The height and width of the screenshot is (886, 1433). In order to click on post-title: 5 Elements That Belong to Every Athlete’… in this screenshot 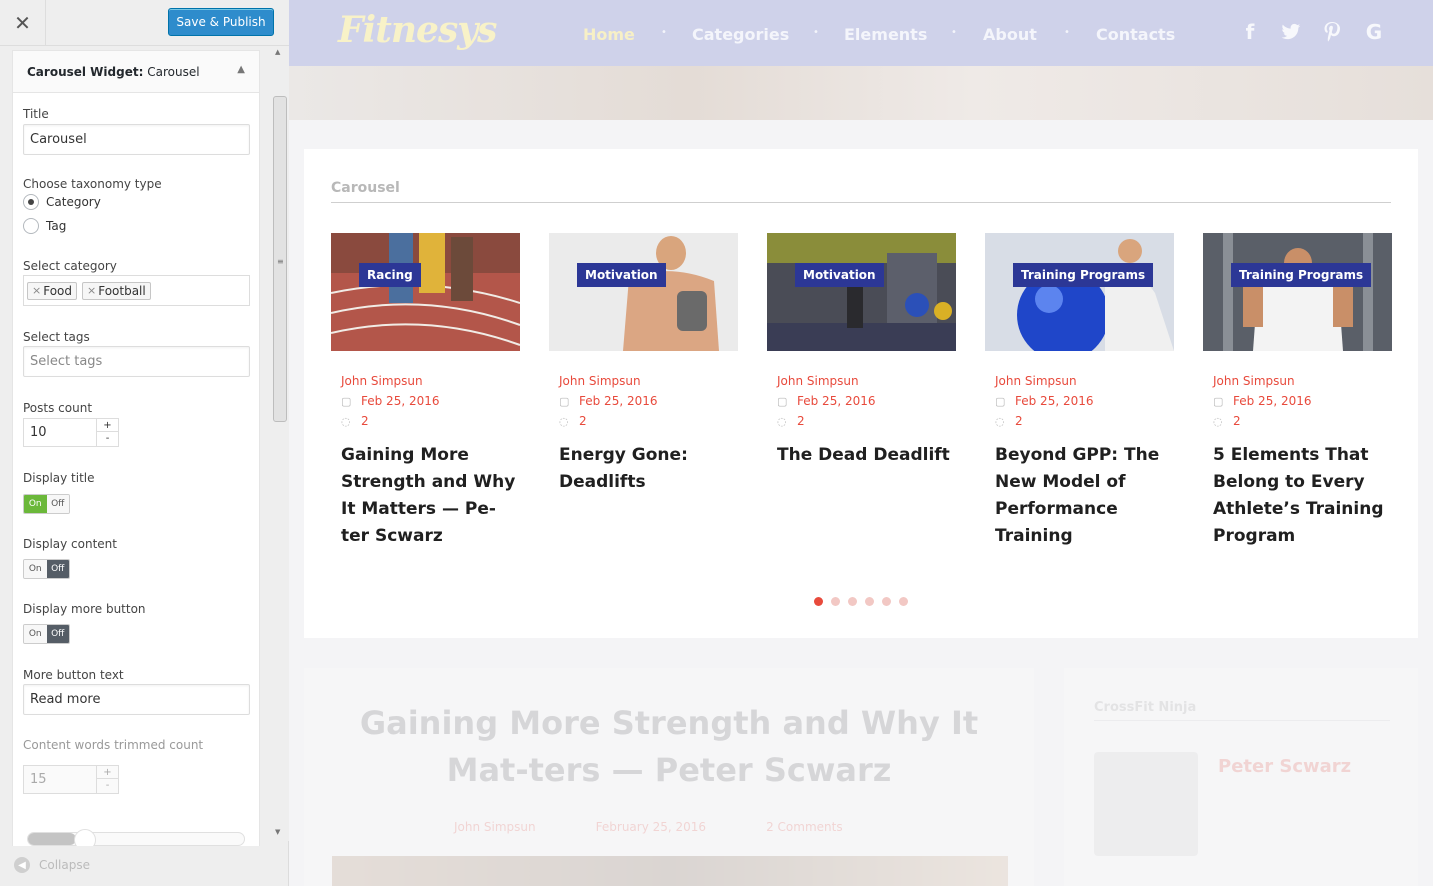, I will do `click(1301, 496)`.